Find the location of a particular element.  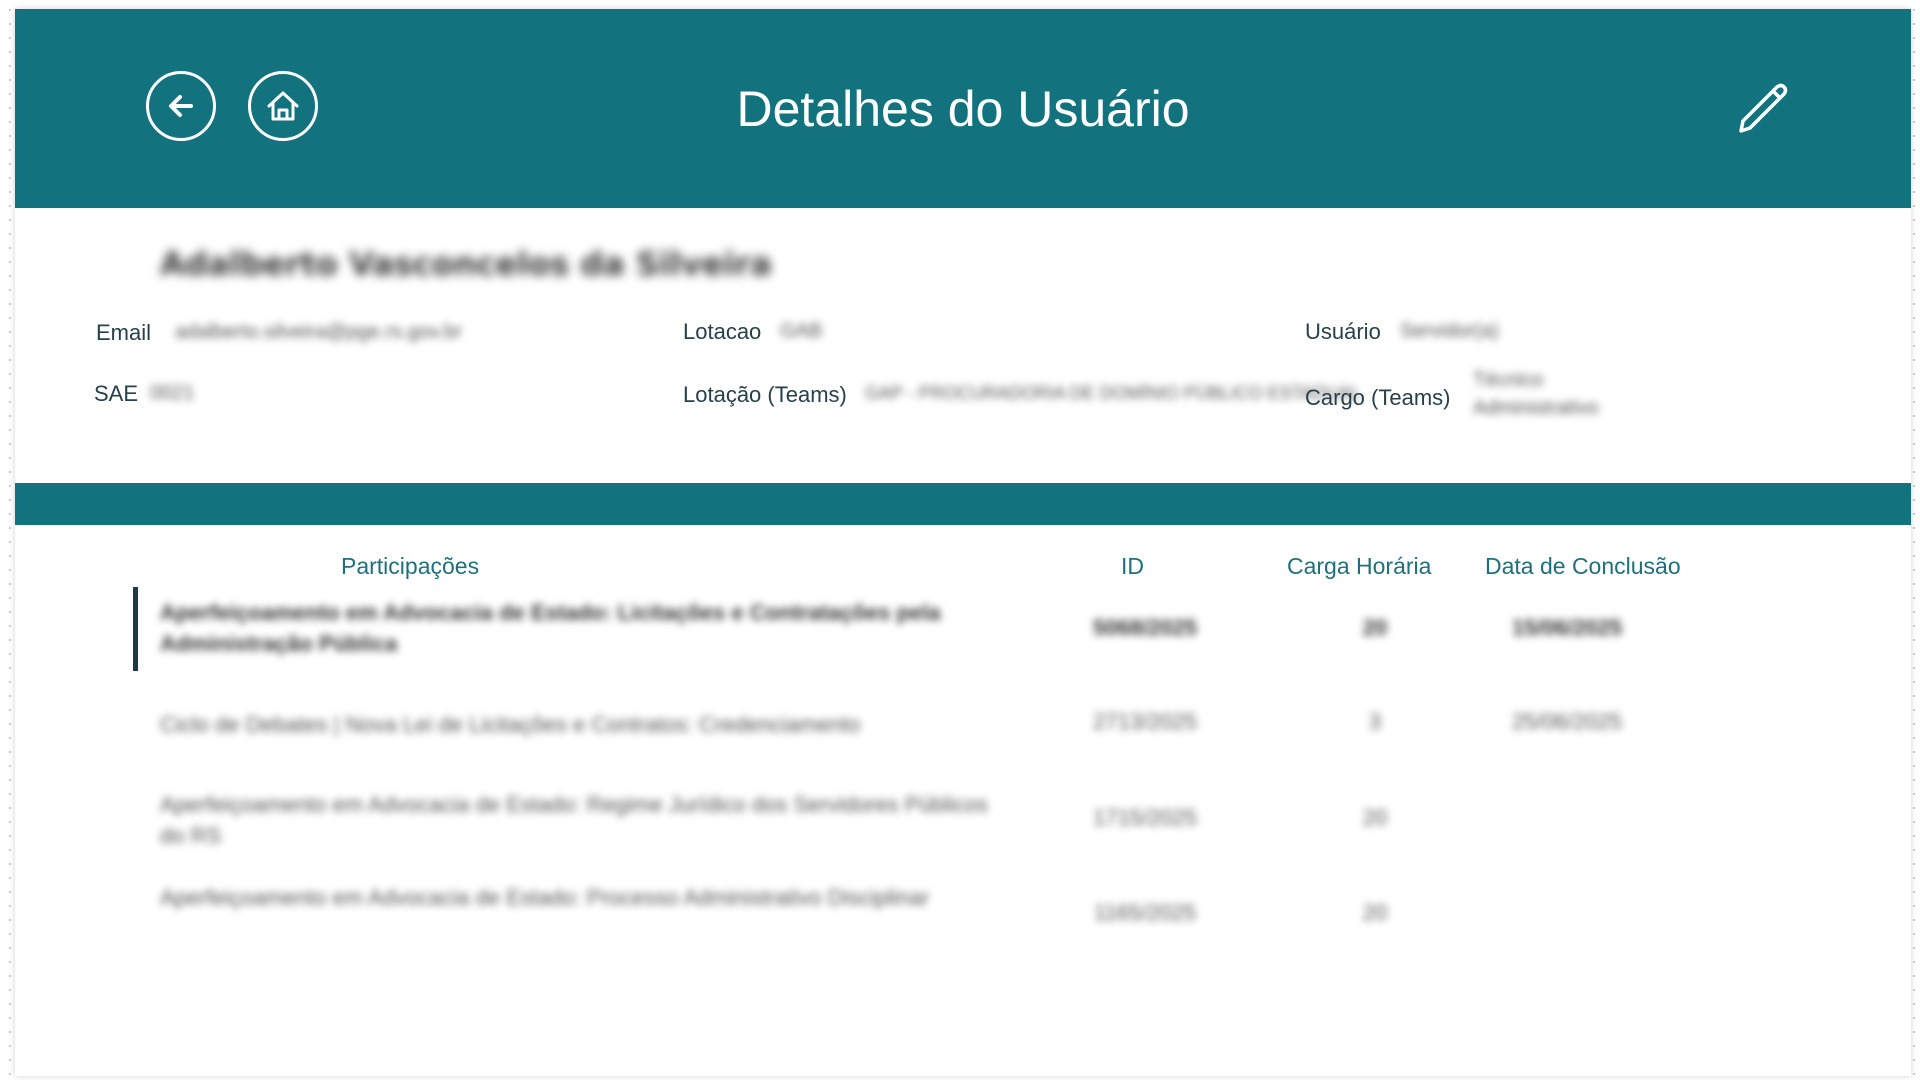

lotacao-teams-label: Lotação (Teams) is located at coordinates (765, 394).